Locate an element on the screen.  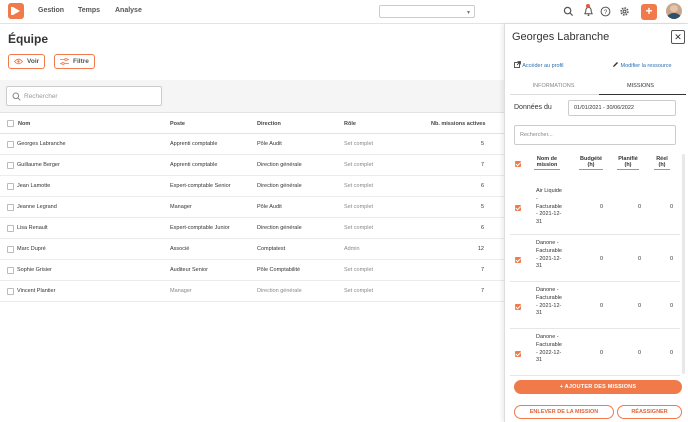
mission-header-budgete: Budgété (h) is located at coordinates (591, 163).